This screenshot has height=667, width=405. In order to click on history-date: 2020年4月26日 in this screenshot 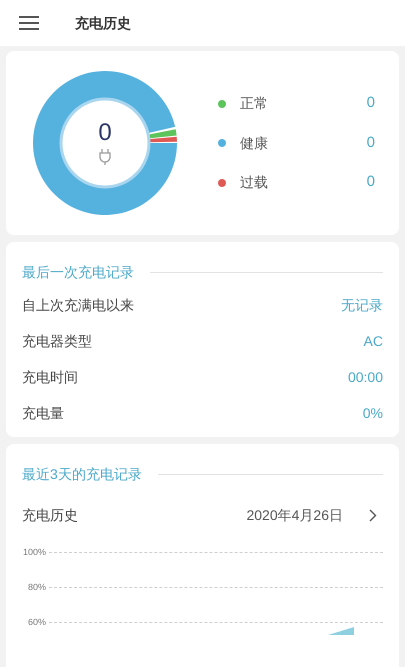, I will do `click(294, 515)`.